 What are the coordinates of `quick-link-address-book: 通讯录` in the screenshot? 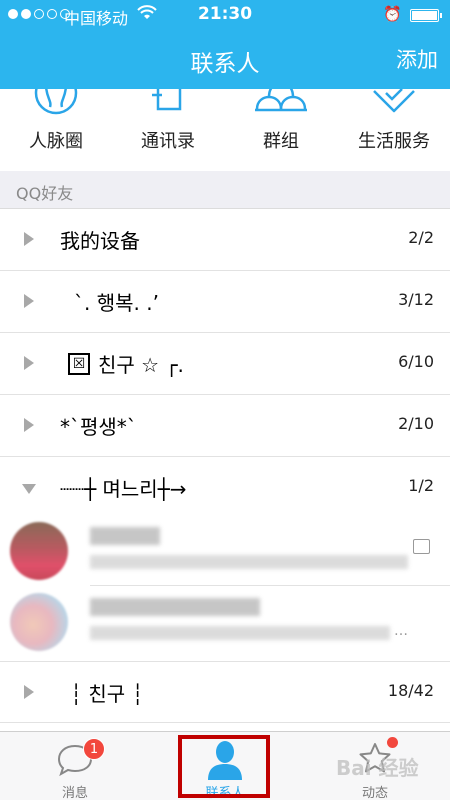 It's located at (168, 130).